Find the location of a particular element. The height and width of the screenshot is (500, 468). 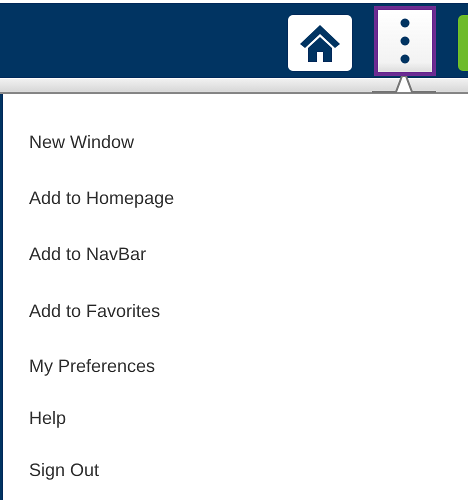

more-vertical-icon is located at coordinates (405, 41).